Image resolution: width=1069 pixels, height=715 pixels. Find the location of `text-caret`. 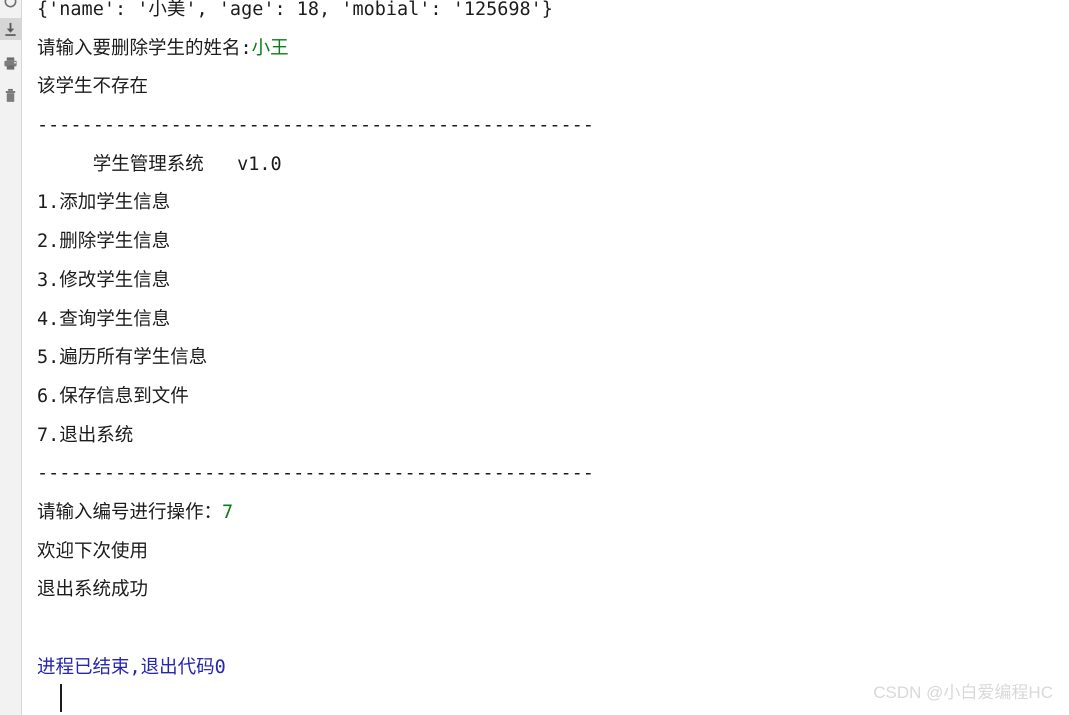

text-caret is located at coordinates (61, 698).